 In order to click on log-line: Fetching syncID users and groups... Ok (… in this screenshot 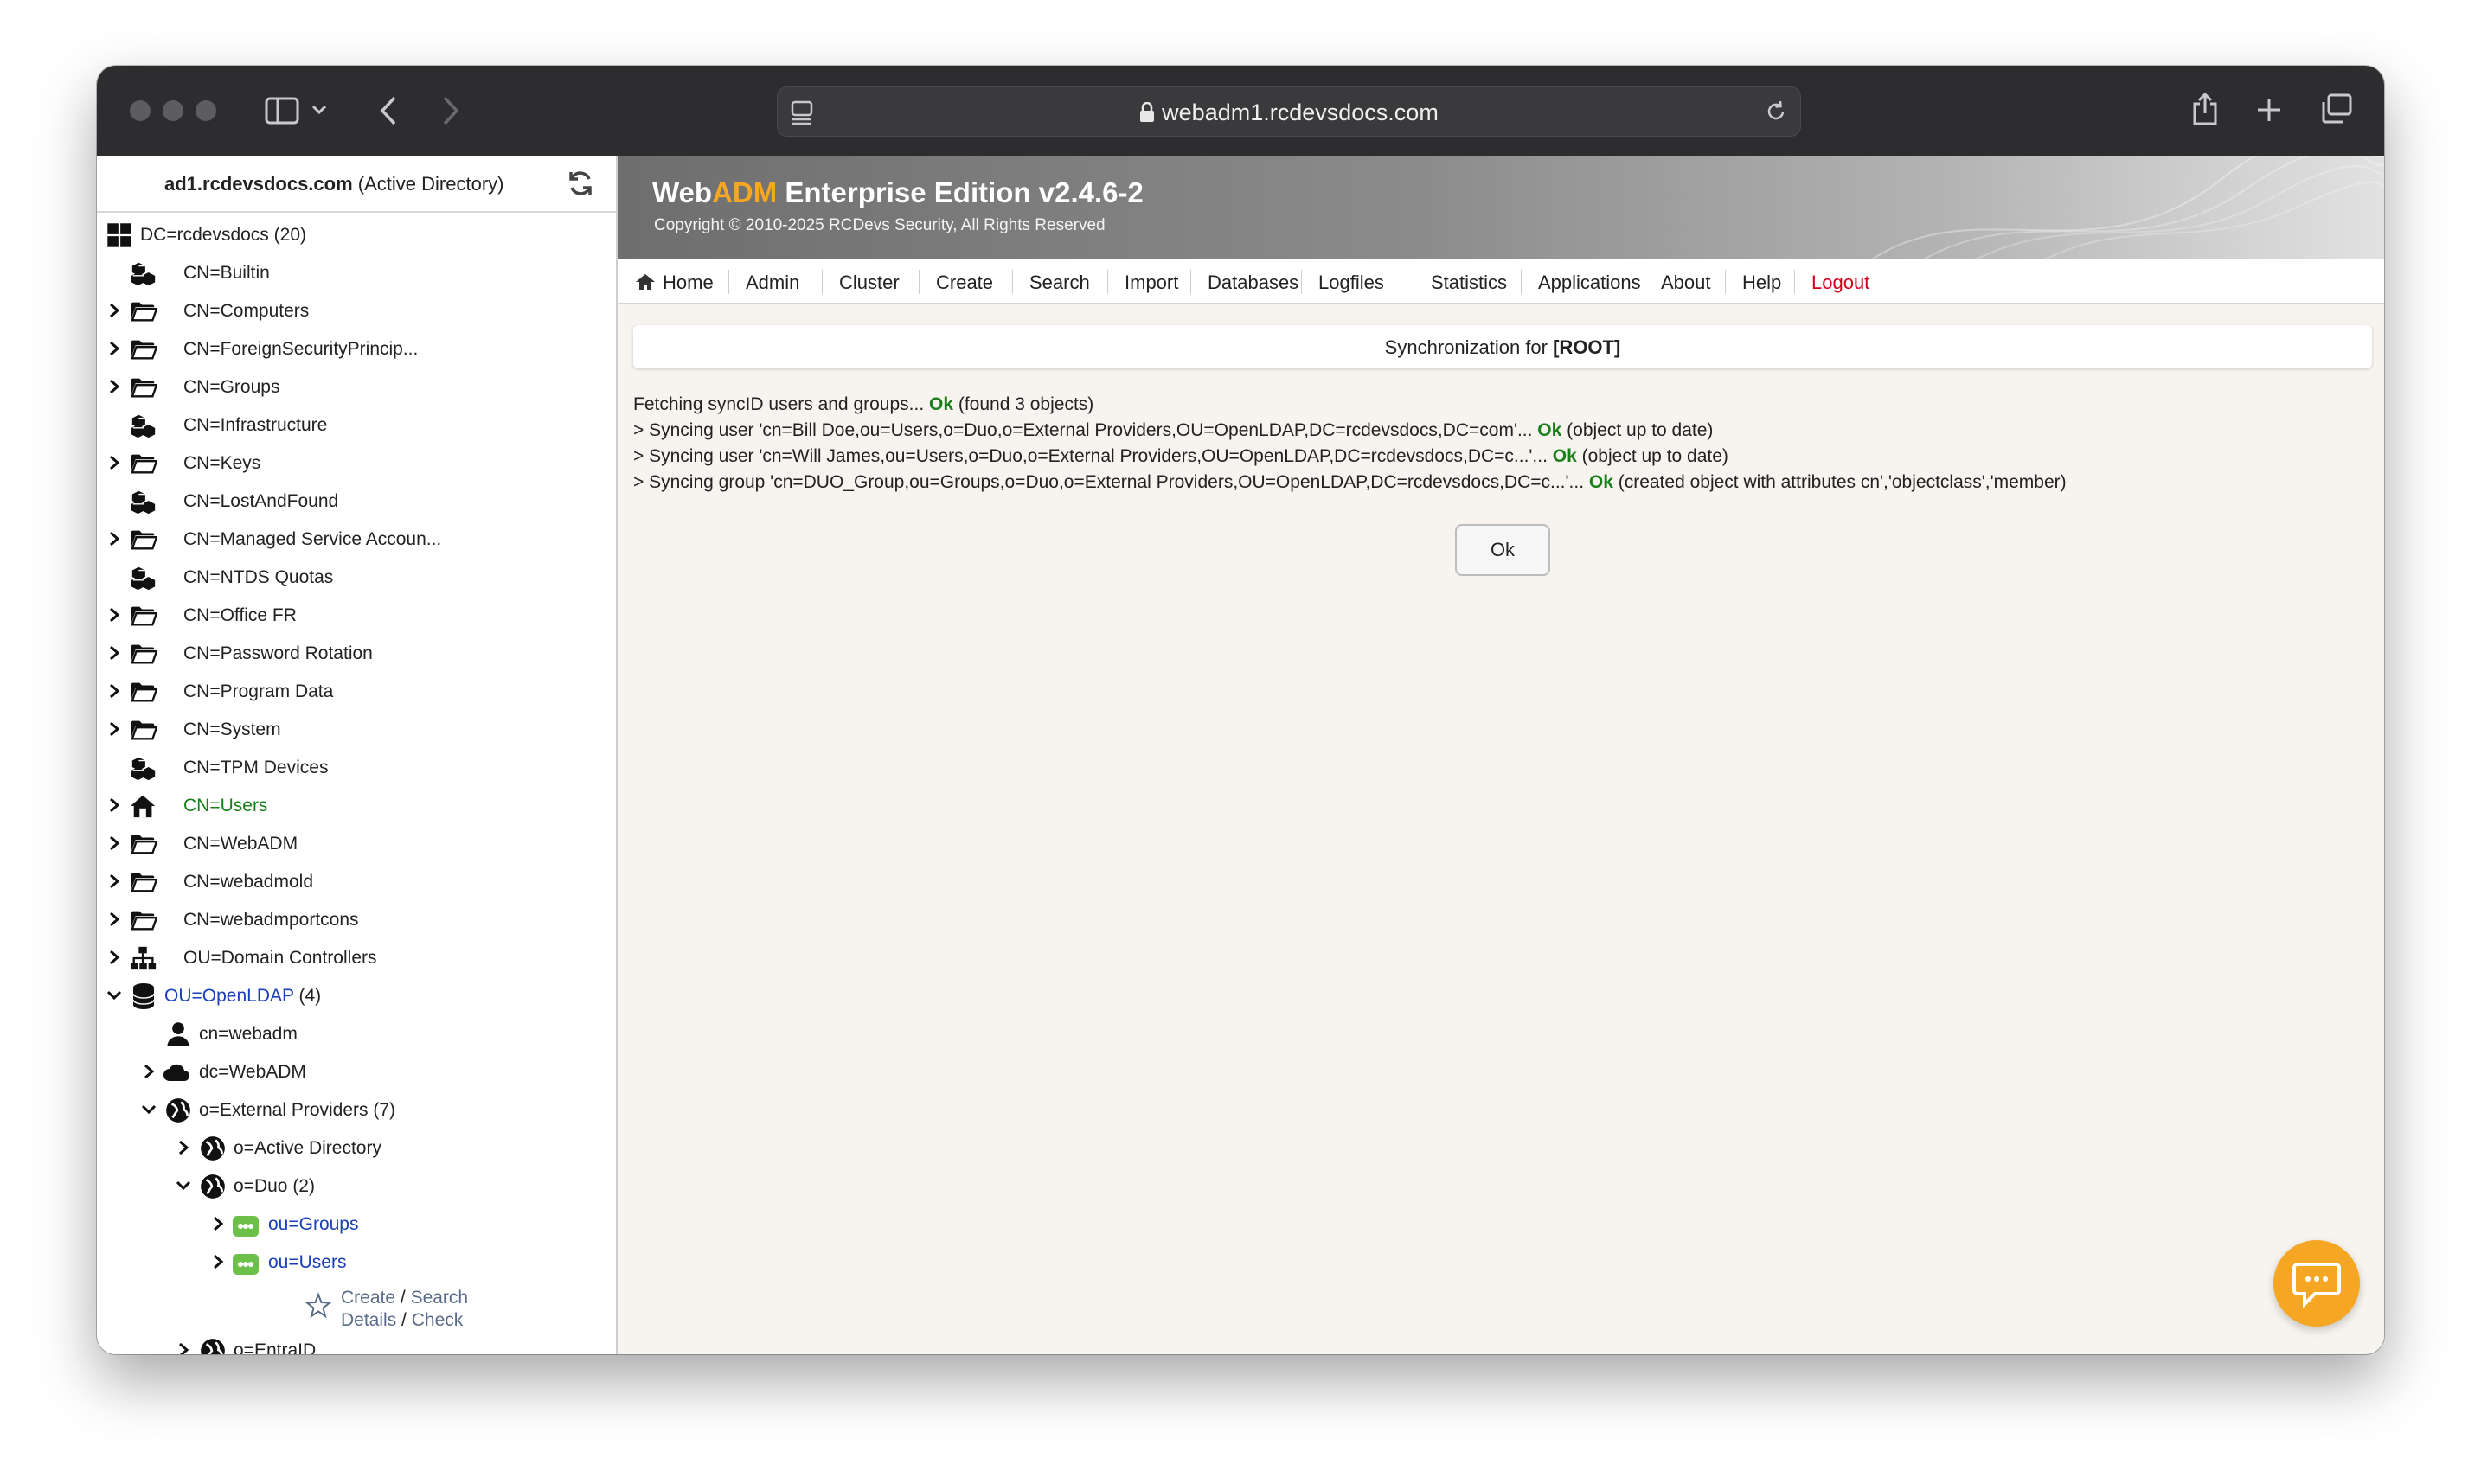, I will do `click(863, 404)`.